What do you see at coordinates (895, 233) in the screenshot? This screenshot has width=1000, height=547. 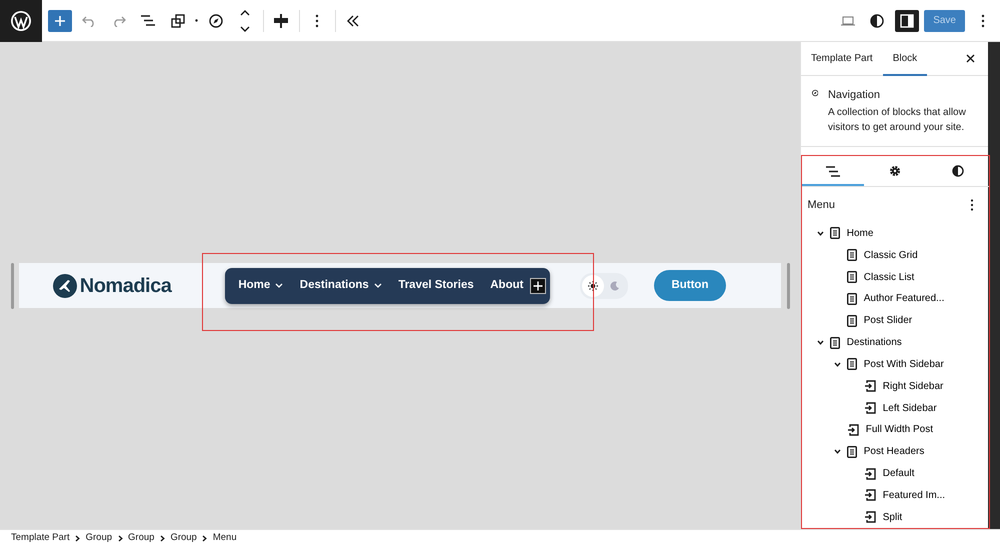 I see `tree-item: Home` at bounding box center [895, 233].